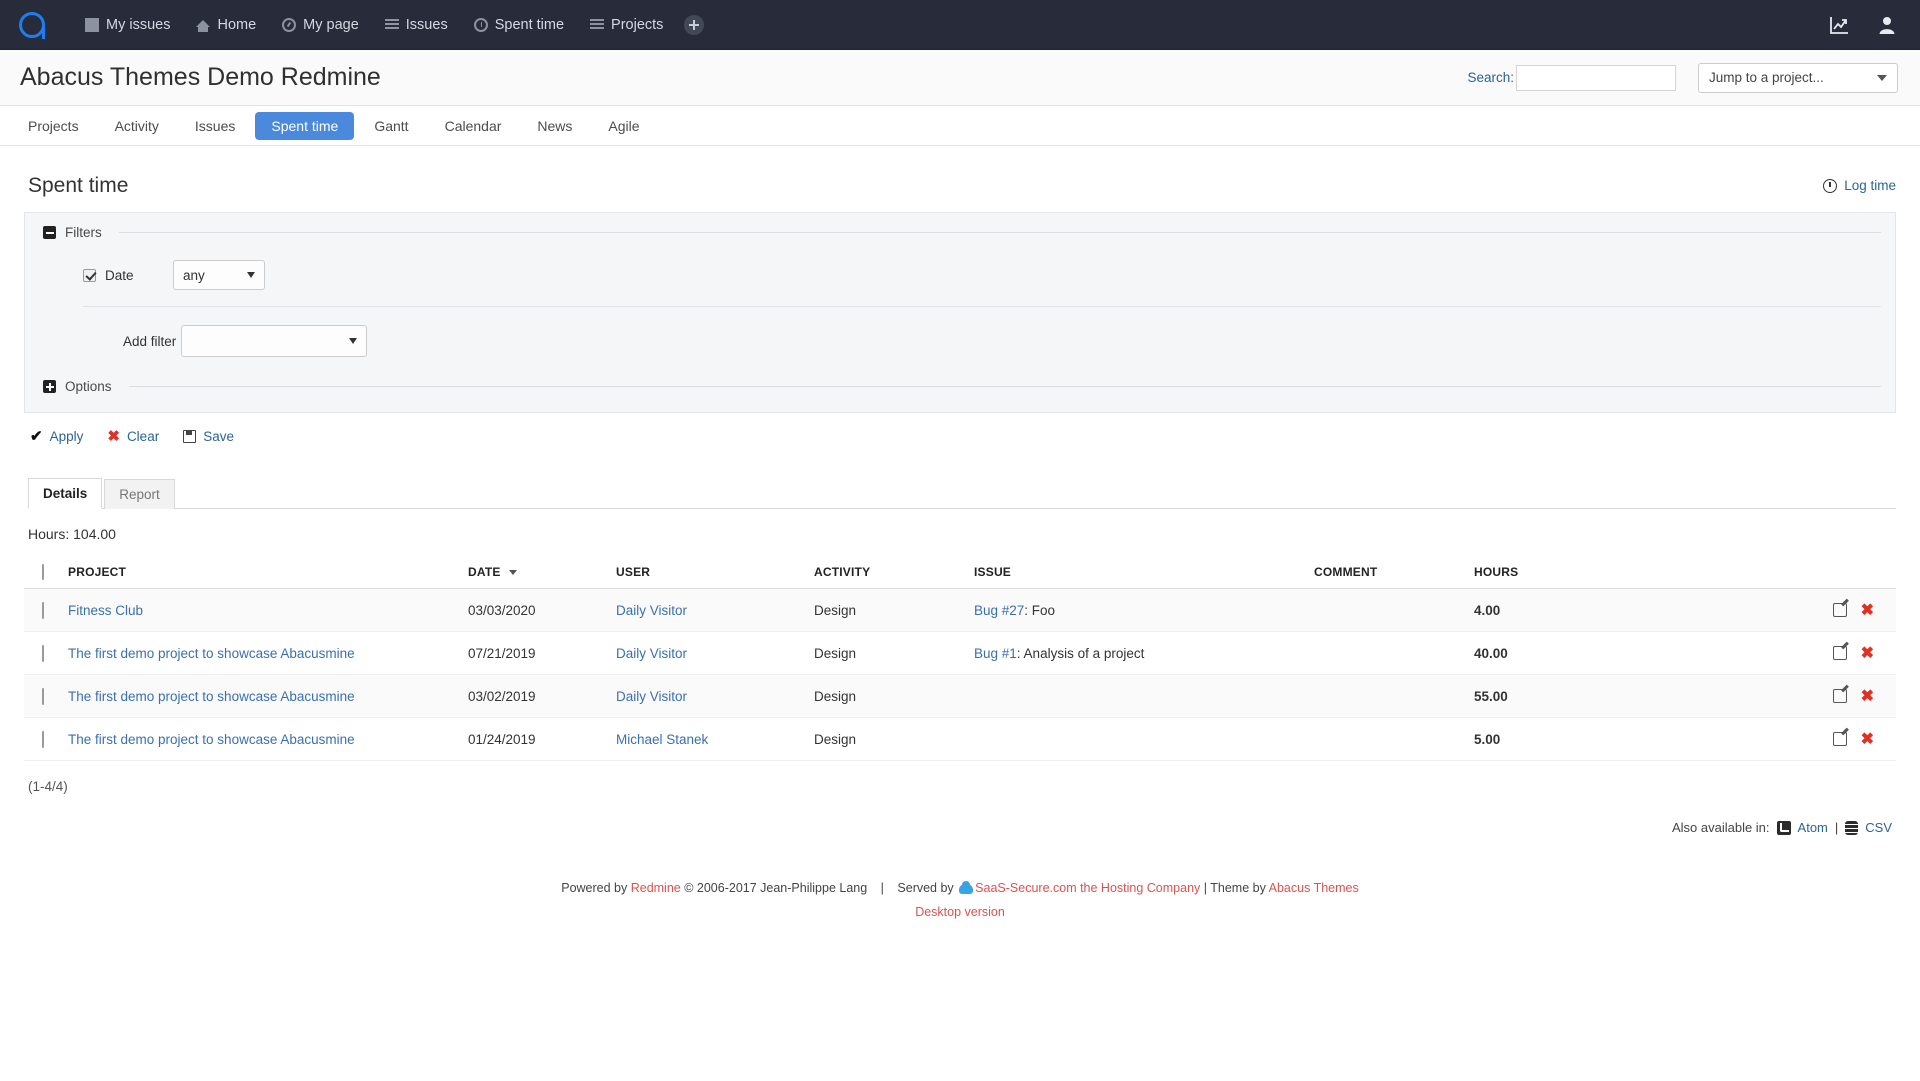  I want to click on add-filter-select, so click(274, 341).